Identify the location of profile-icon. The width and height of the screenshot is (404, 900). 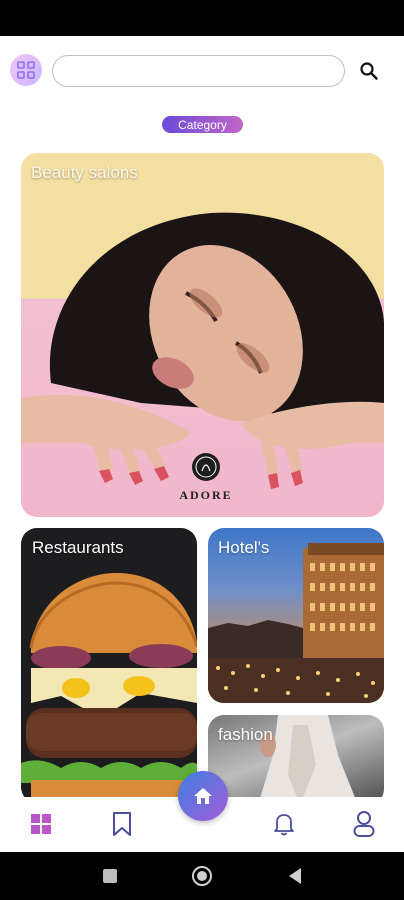
(364, 824).